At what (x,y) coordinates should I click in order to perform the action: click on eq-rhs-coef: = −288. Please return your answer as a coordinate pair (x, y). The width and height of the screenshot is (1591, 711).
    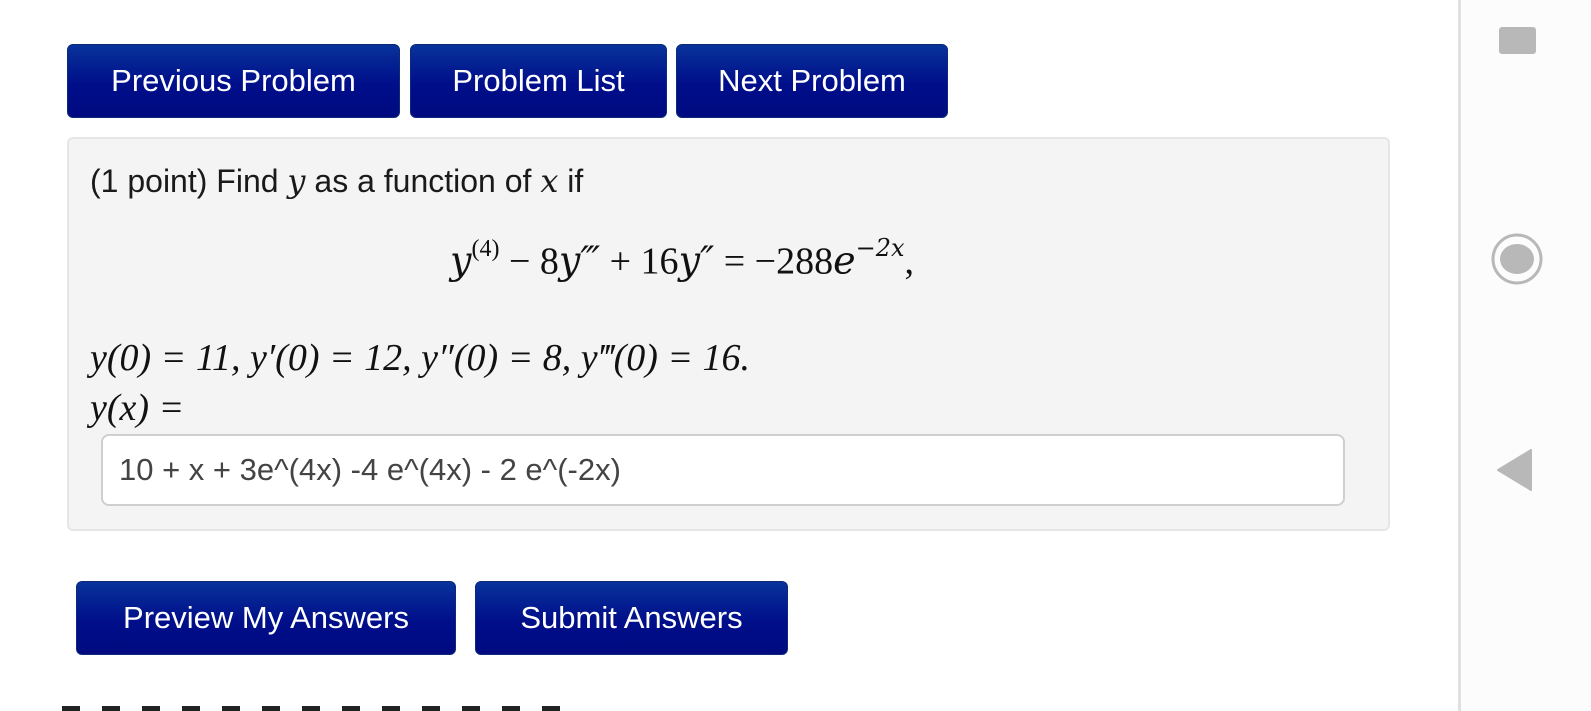
    Looking at the image, I should click on (774, 261).